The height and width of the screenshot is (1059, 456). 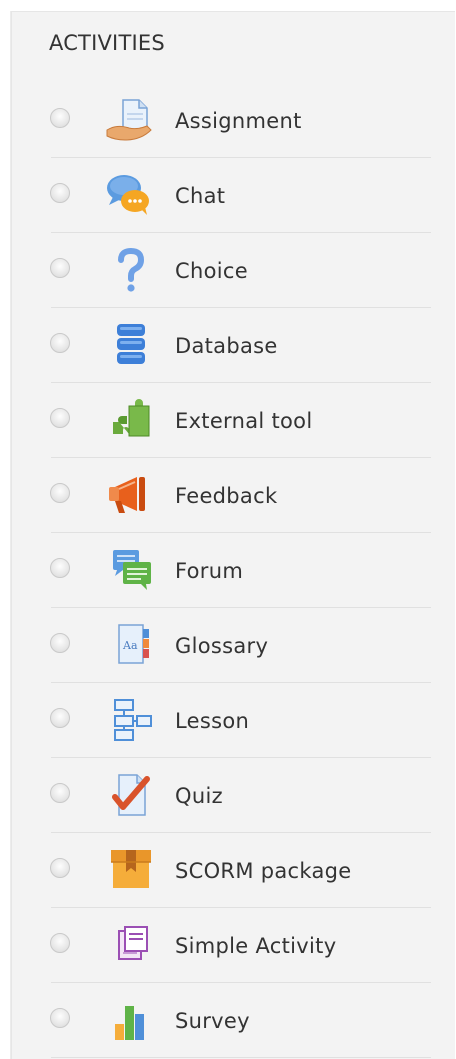 What do you see at coordinates (128, 195) in the screenshot?
I see `chat-icon` at bounding box center [128, 195].